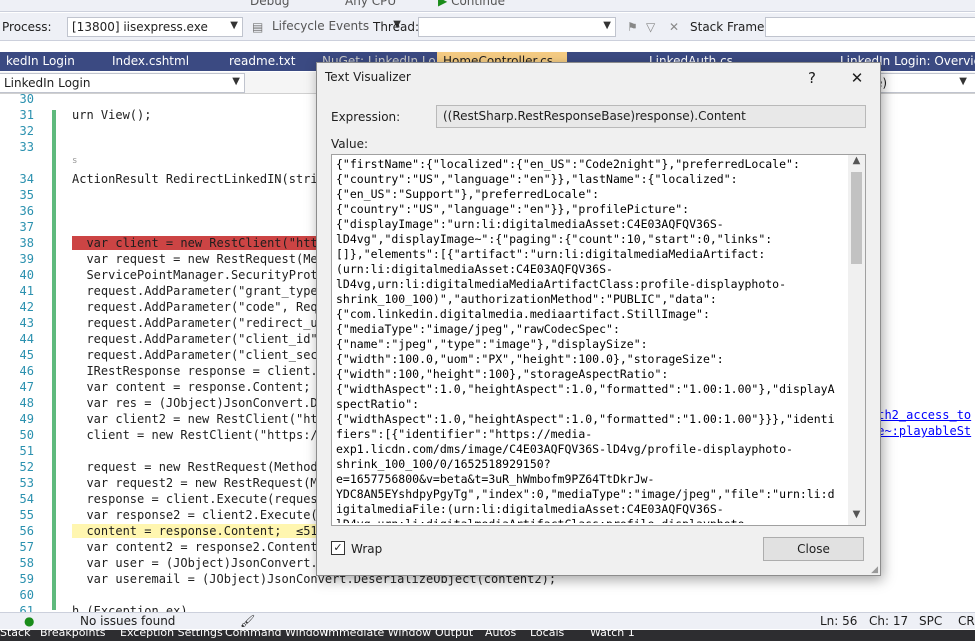 The width and height of the screenshot is (975, 641). Describe the element at coordinates (171, 634) in the screenshot. I see `tab-exception-settings: Exception Settings` at that location.